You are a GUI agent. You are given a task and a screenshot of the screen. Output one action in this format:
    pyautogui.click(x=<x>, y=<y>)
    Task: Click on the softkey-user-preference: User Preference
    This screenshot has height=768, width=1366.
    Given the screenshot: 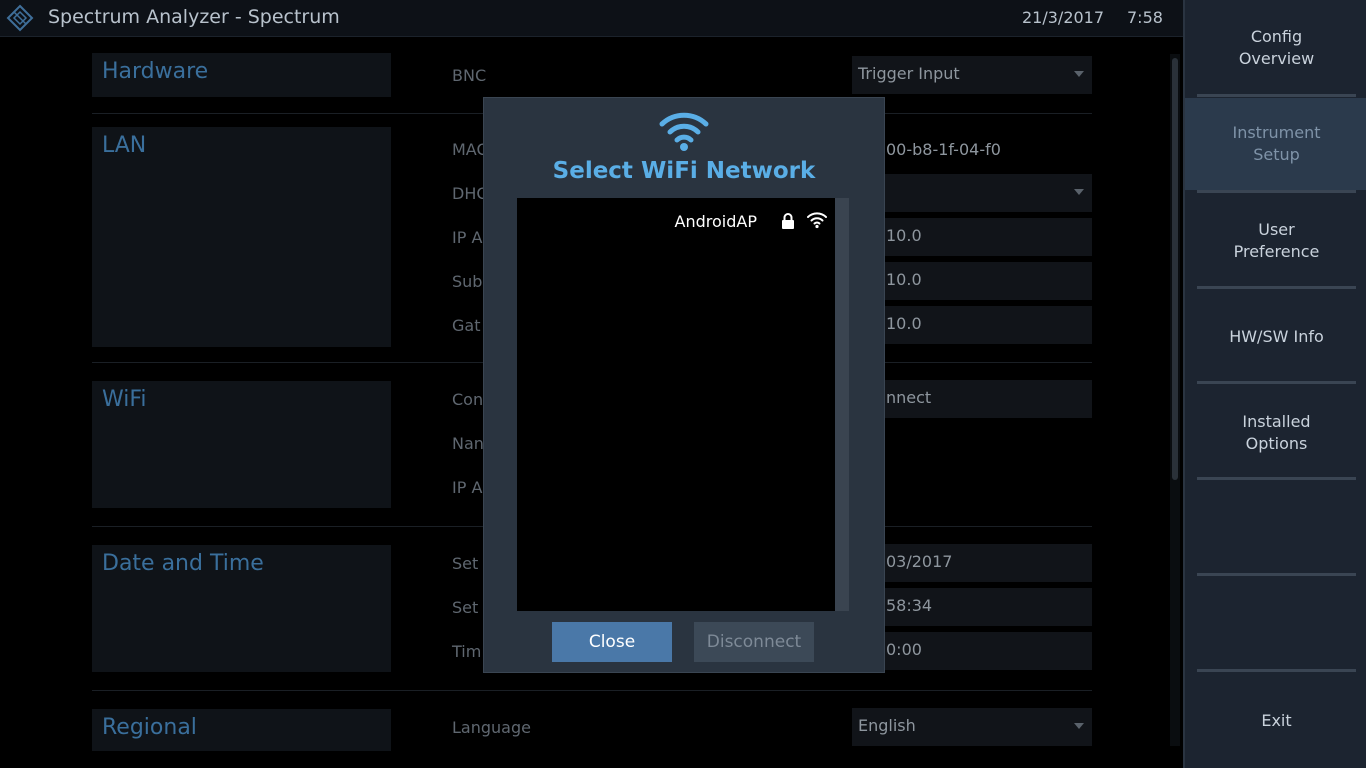 What is the action you would take?
    pyautogui.click(x=1275, y=241)
    